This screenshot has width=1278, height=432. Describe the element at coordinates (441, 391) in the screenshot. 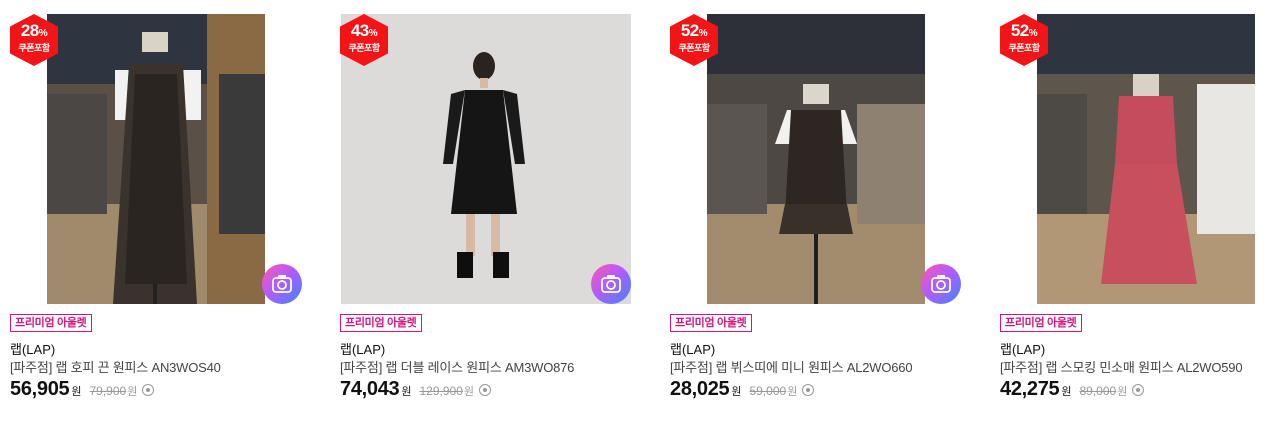

I see `original-price: 129,900` at that location.